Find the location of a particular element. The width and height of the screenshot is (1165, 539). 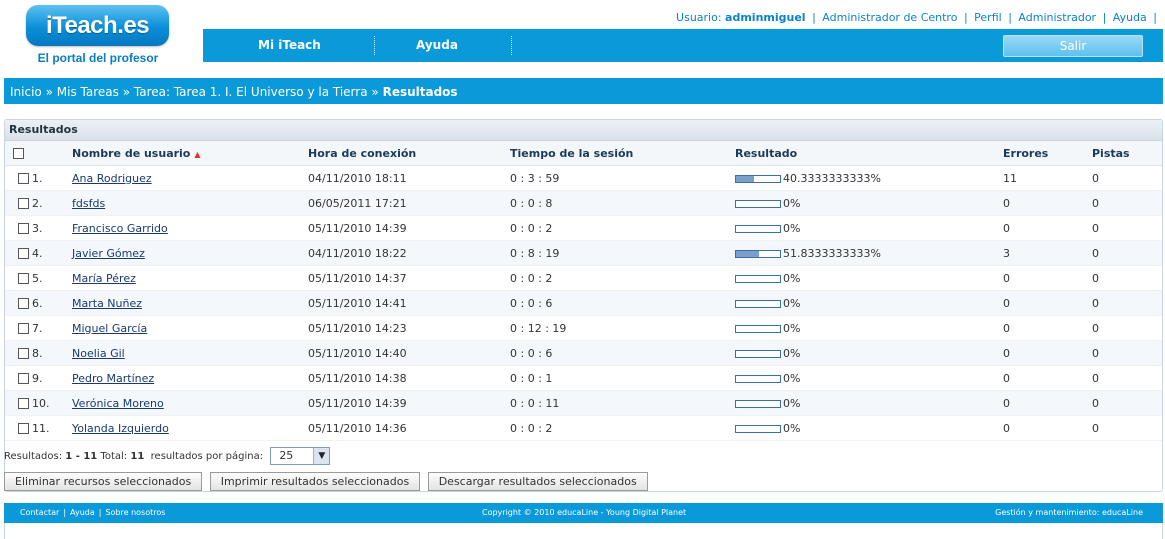

logo: iTeach.es is located at coordinates (97, 25).